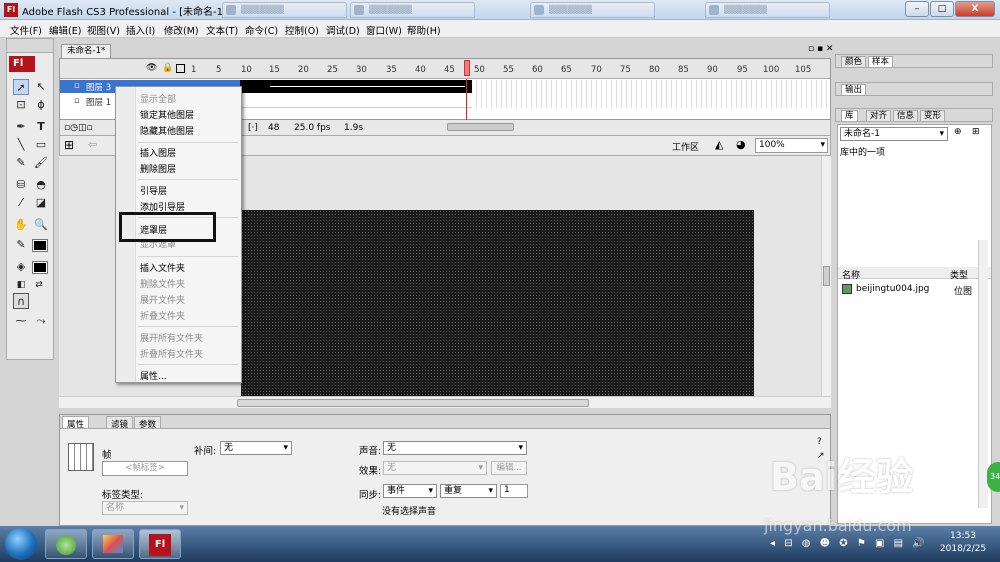 The height and width of the screenshot is (562, 1000). Describe the element at coordinates (65, 30) in the screenshot. I see `menu-edit: 编辑(E)` at that location.